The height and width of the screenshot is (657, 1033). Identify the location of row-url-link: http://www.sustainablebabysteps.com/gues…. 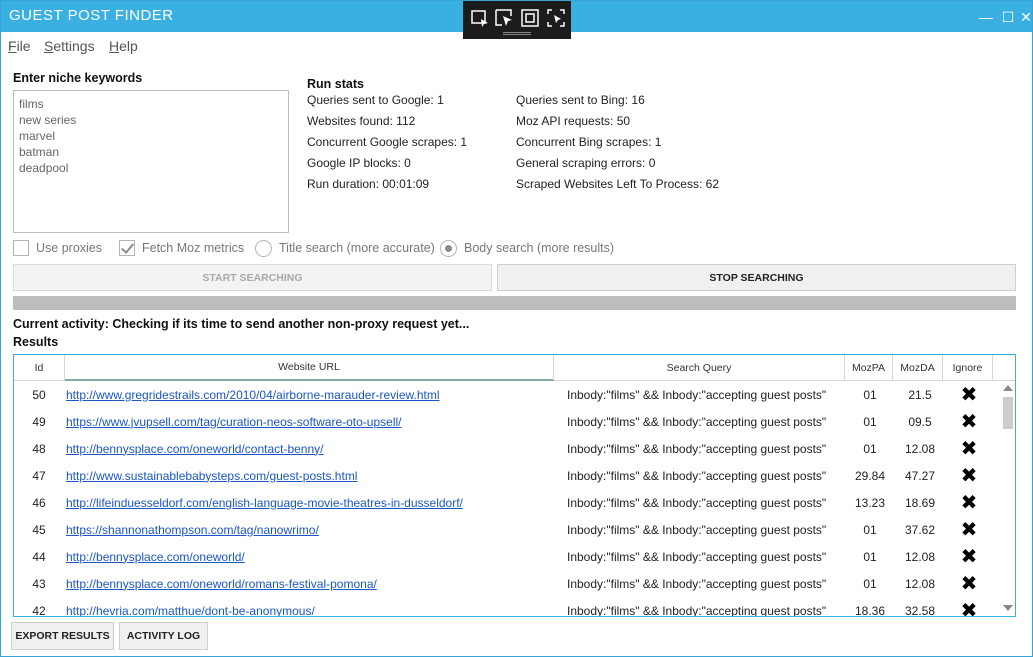
(211, 476).